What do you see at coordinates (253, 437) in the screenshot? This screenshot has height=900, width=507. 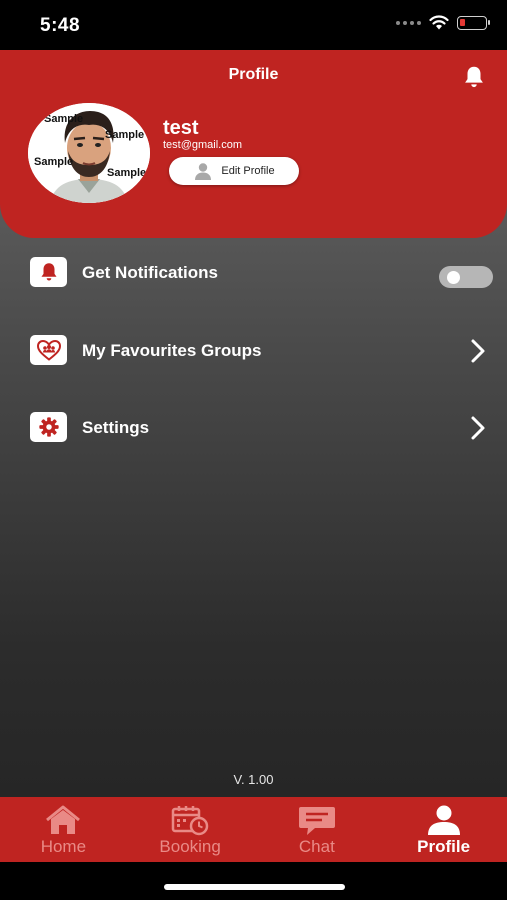 I see `menu-item-settings: Settings` at bounding box center [253, 437].